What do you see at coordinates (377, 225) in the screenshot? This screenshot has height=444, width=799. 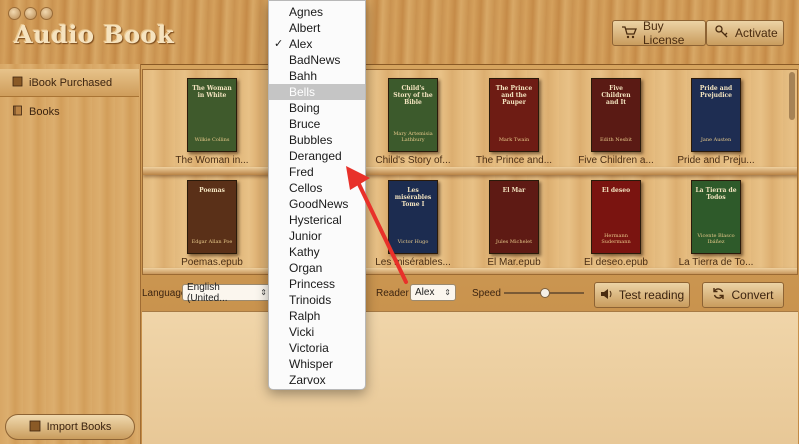 I see `annotation-arrow` at bounding box center [377, 225].